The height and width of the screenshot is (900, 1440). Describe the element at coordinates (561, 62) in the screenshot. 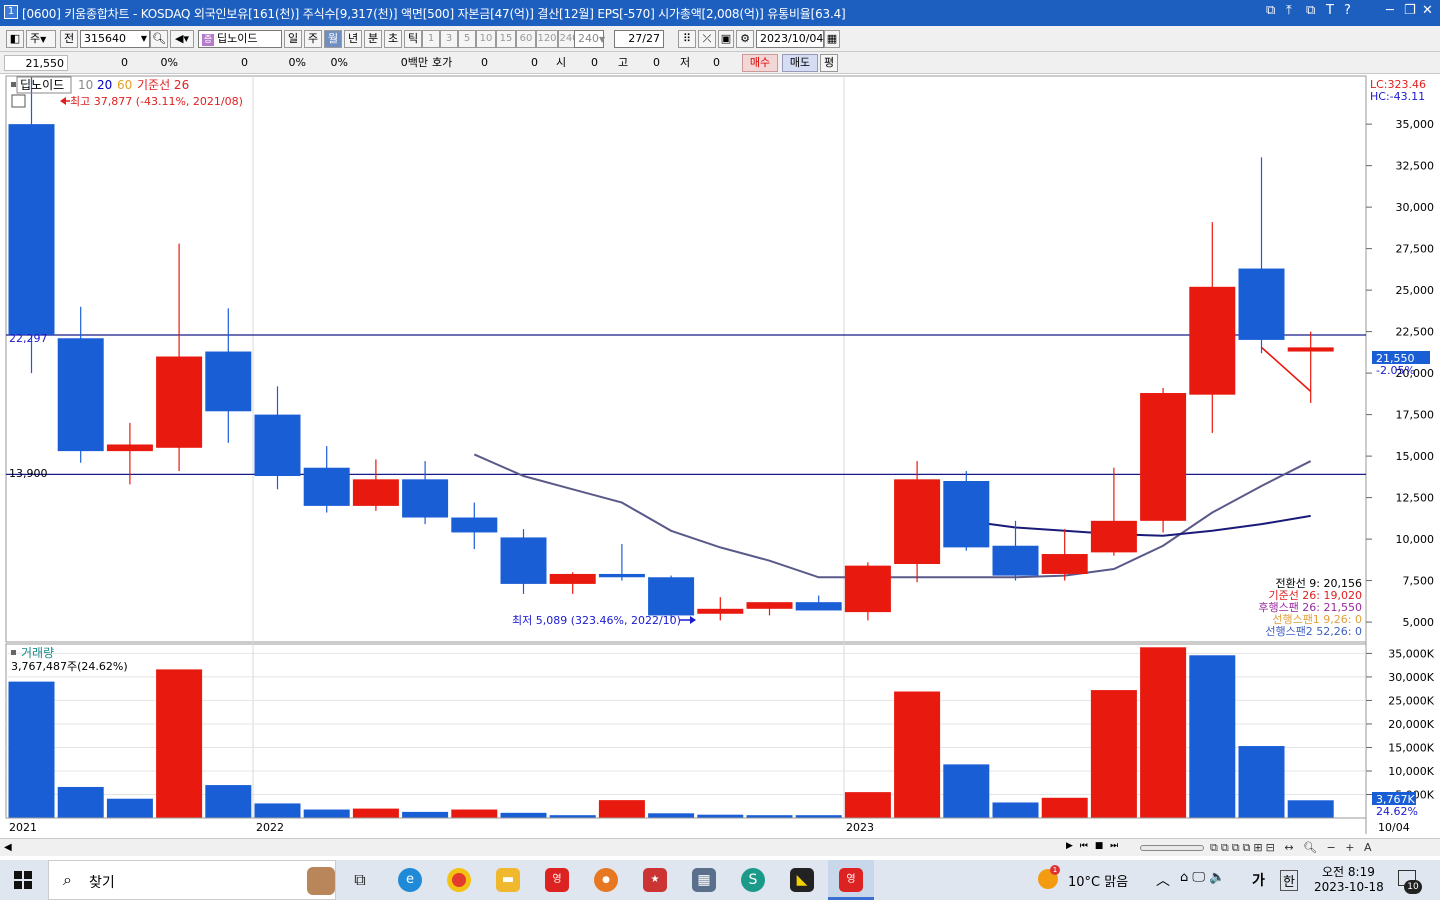

I see `open-label: 시` at that location.